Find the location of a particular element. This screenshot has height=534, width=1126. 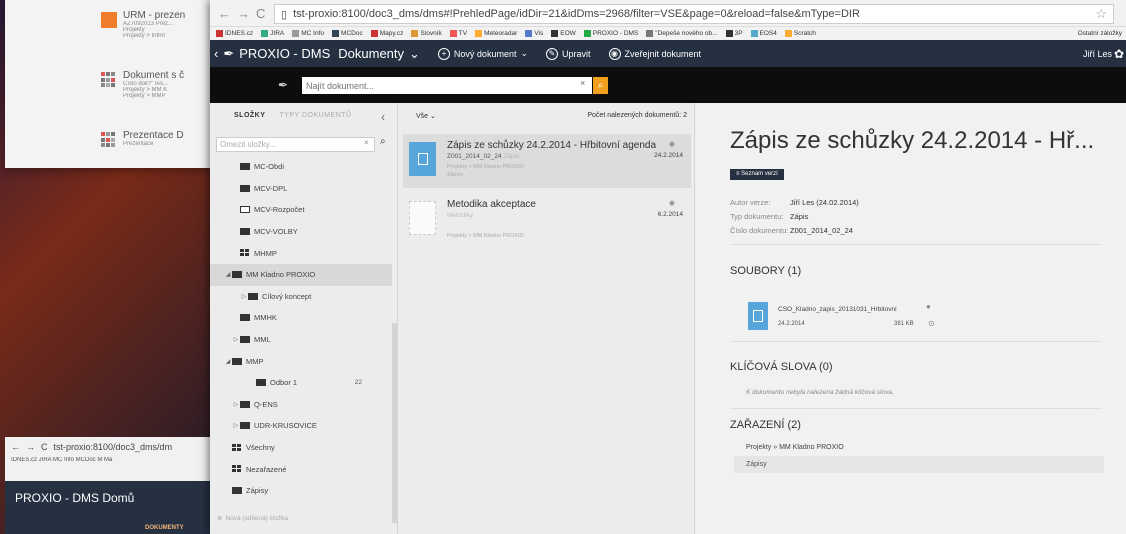

bookmark-item: PROXIO - DMS is located at coordinates (610, 33).